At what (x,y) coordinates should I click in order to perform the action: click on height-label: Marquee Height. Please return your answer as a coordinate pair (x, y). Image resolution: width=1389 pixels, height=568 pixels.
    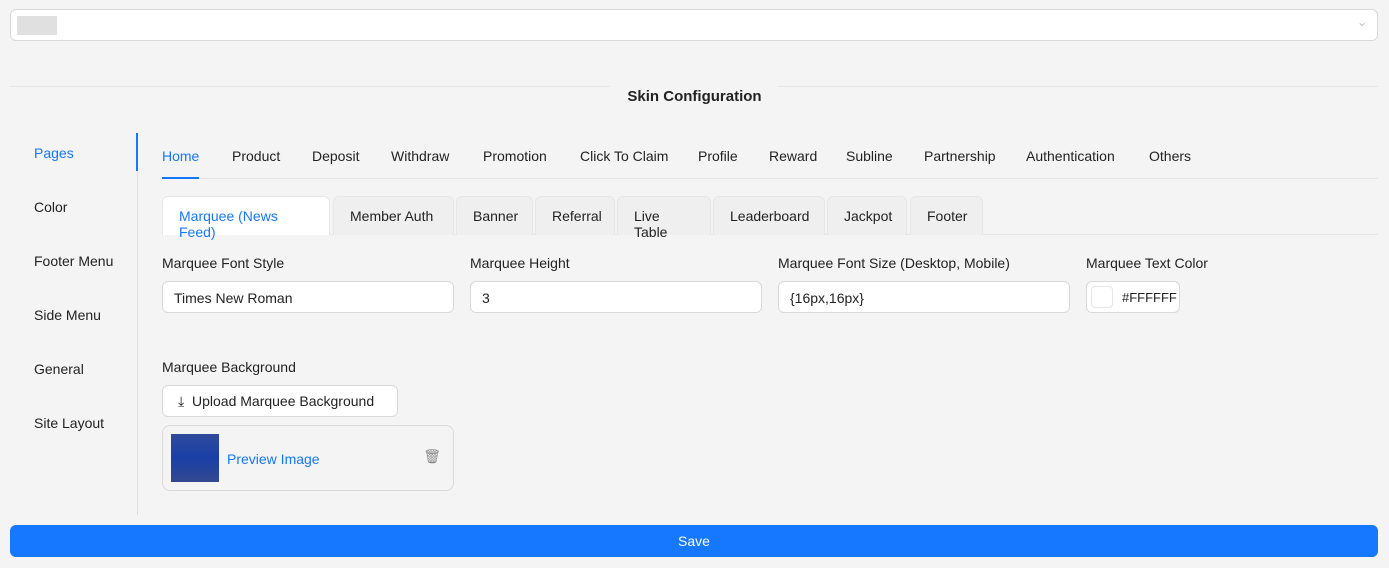
    Looking at the image, I should click on (520, 263).